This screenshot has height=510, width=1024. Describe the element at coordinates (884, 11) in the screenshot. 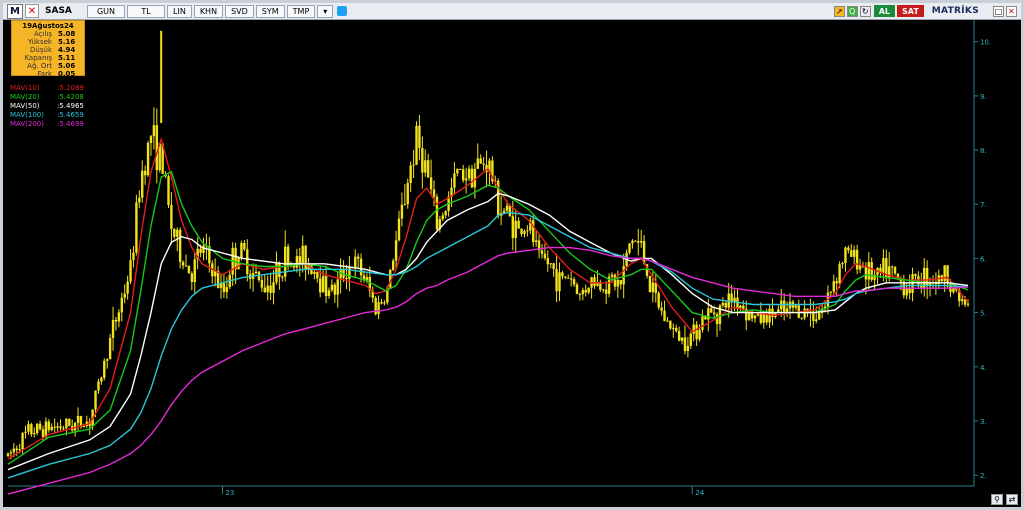

I see `buy-button: AL` at that location.